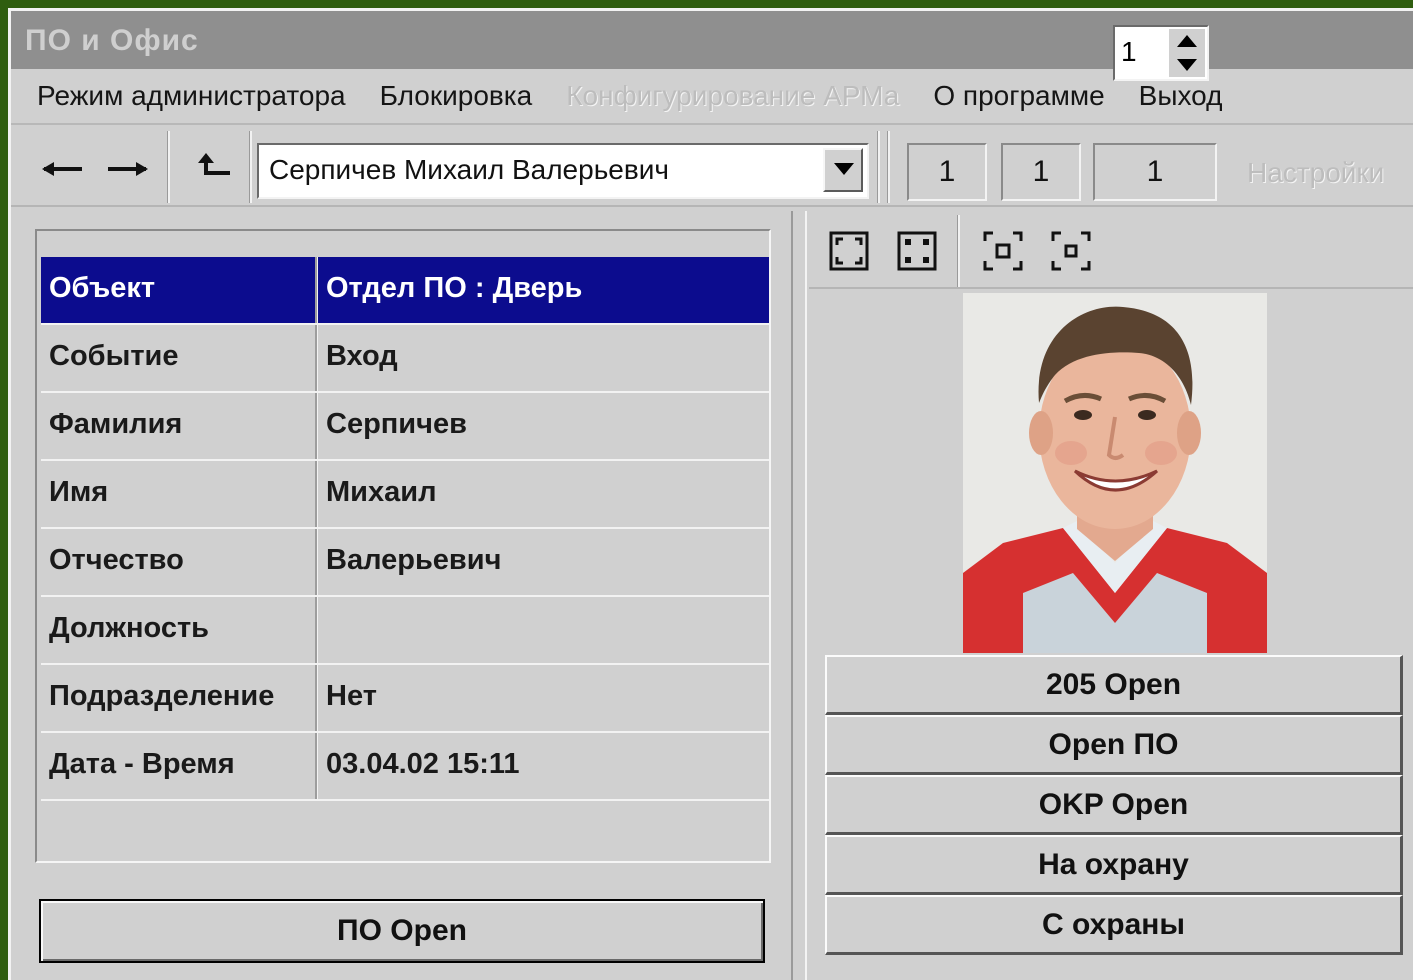 This screenshot has width=1413, height=980. What do you see at coordinates (1187, 41) in the screenshot?
I see `chevron-up-icon` at bounding box center [1187, 41].